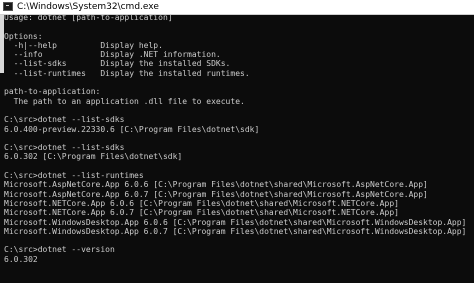 This screenshot has width=474, height=283. Describe the element at coordinates (21, 259) in the screenshot. I see `console-line: 6.0.302` at that location.